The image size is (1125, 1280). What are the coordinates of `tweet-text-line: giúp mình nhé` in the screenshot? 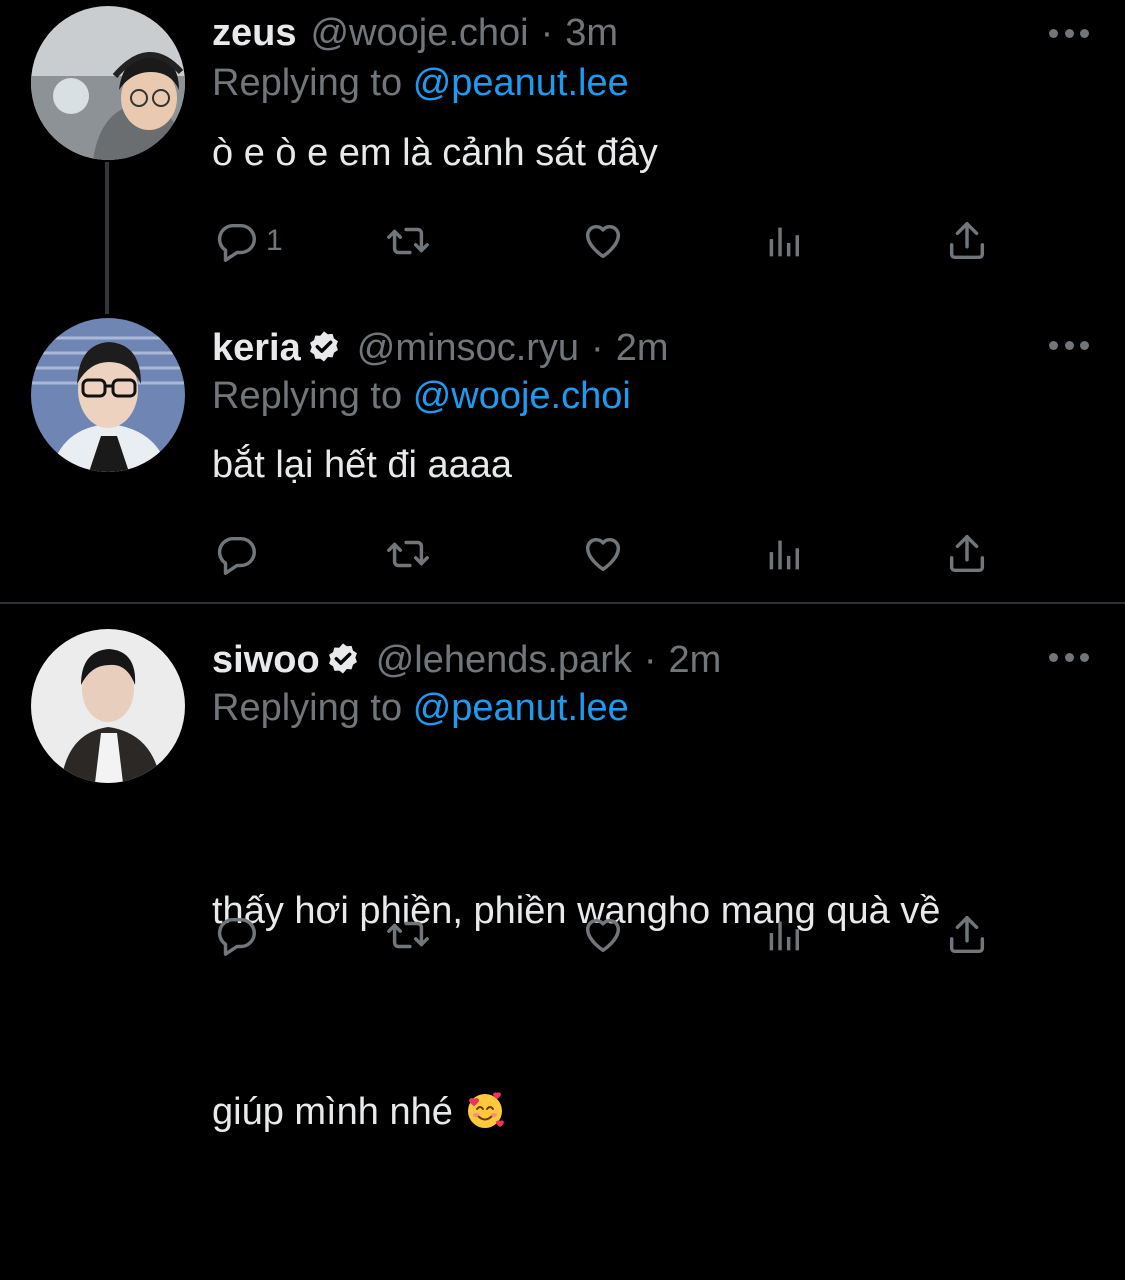 It's located at (652, 1112).